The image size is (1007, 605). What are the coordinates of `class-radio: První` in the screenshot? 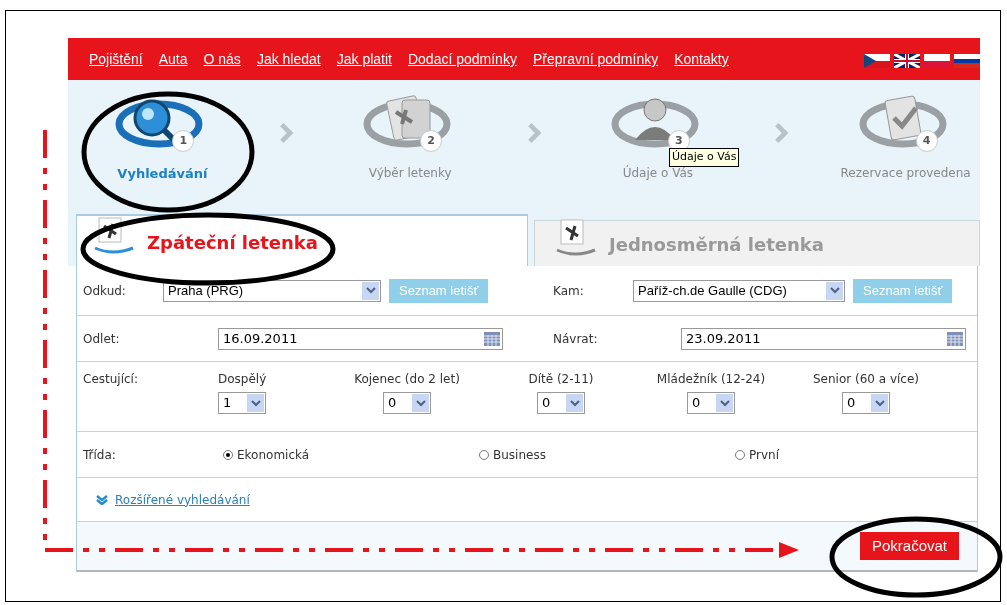 It's located at (757, 454).